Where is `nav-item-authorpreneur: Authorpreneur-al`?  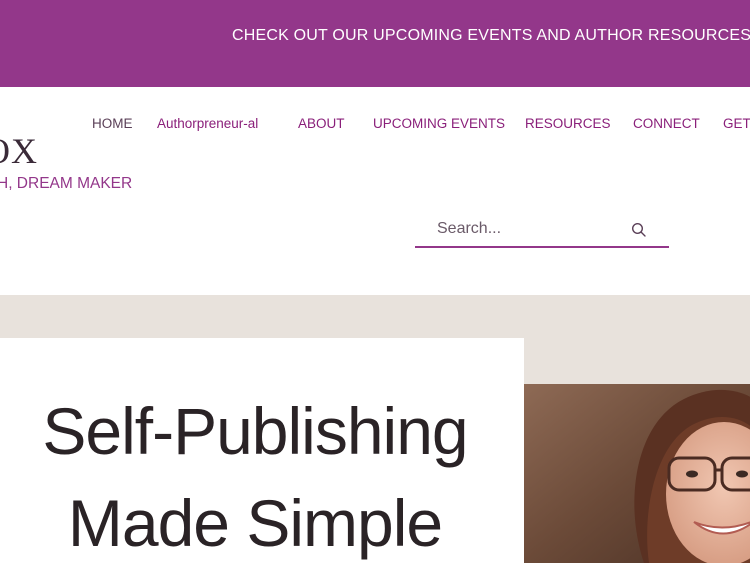
nav-item-authorpreneur: Authorpreneur-al is located at coordinates (207, 123).